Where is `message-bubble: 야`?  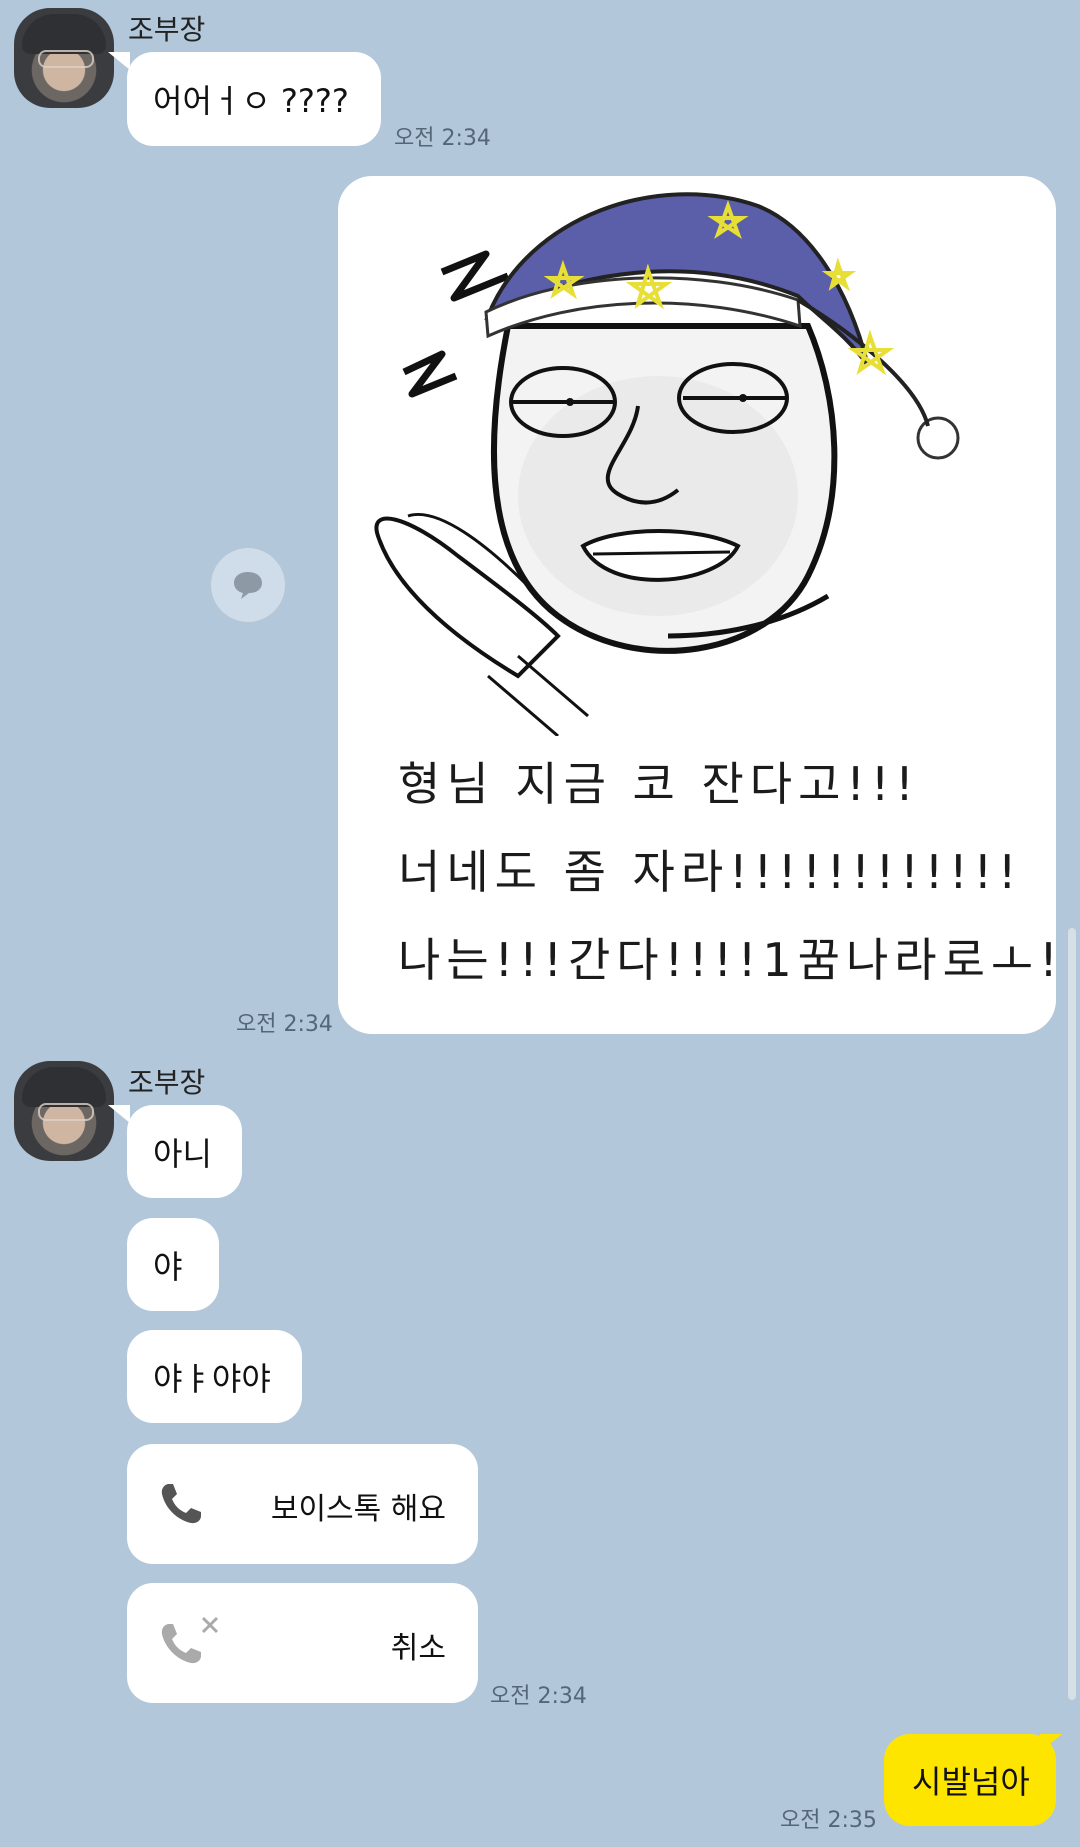
message-bubble: 야 is located at coordinates (173, 1264).